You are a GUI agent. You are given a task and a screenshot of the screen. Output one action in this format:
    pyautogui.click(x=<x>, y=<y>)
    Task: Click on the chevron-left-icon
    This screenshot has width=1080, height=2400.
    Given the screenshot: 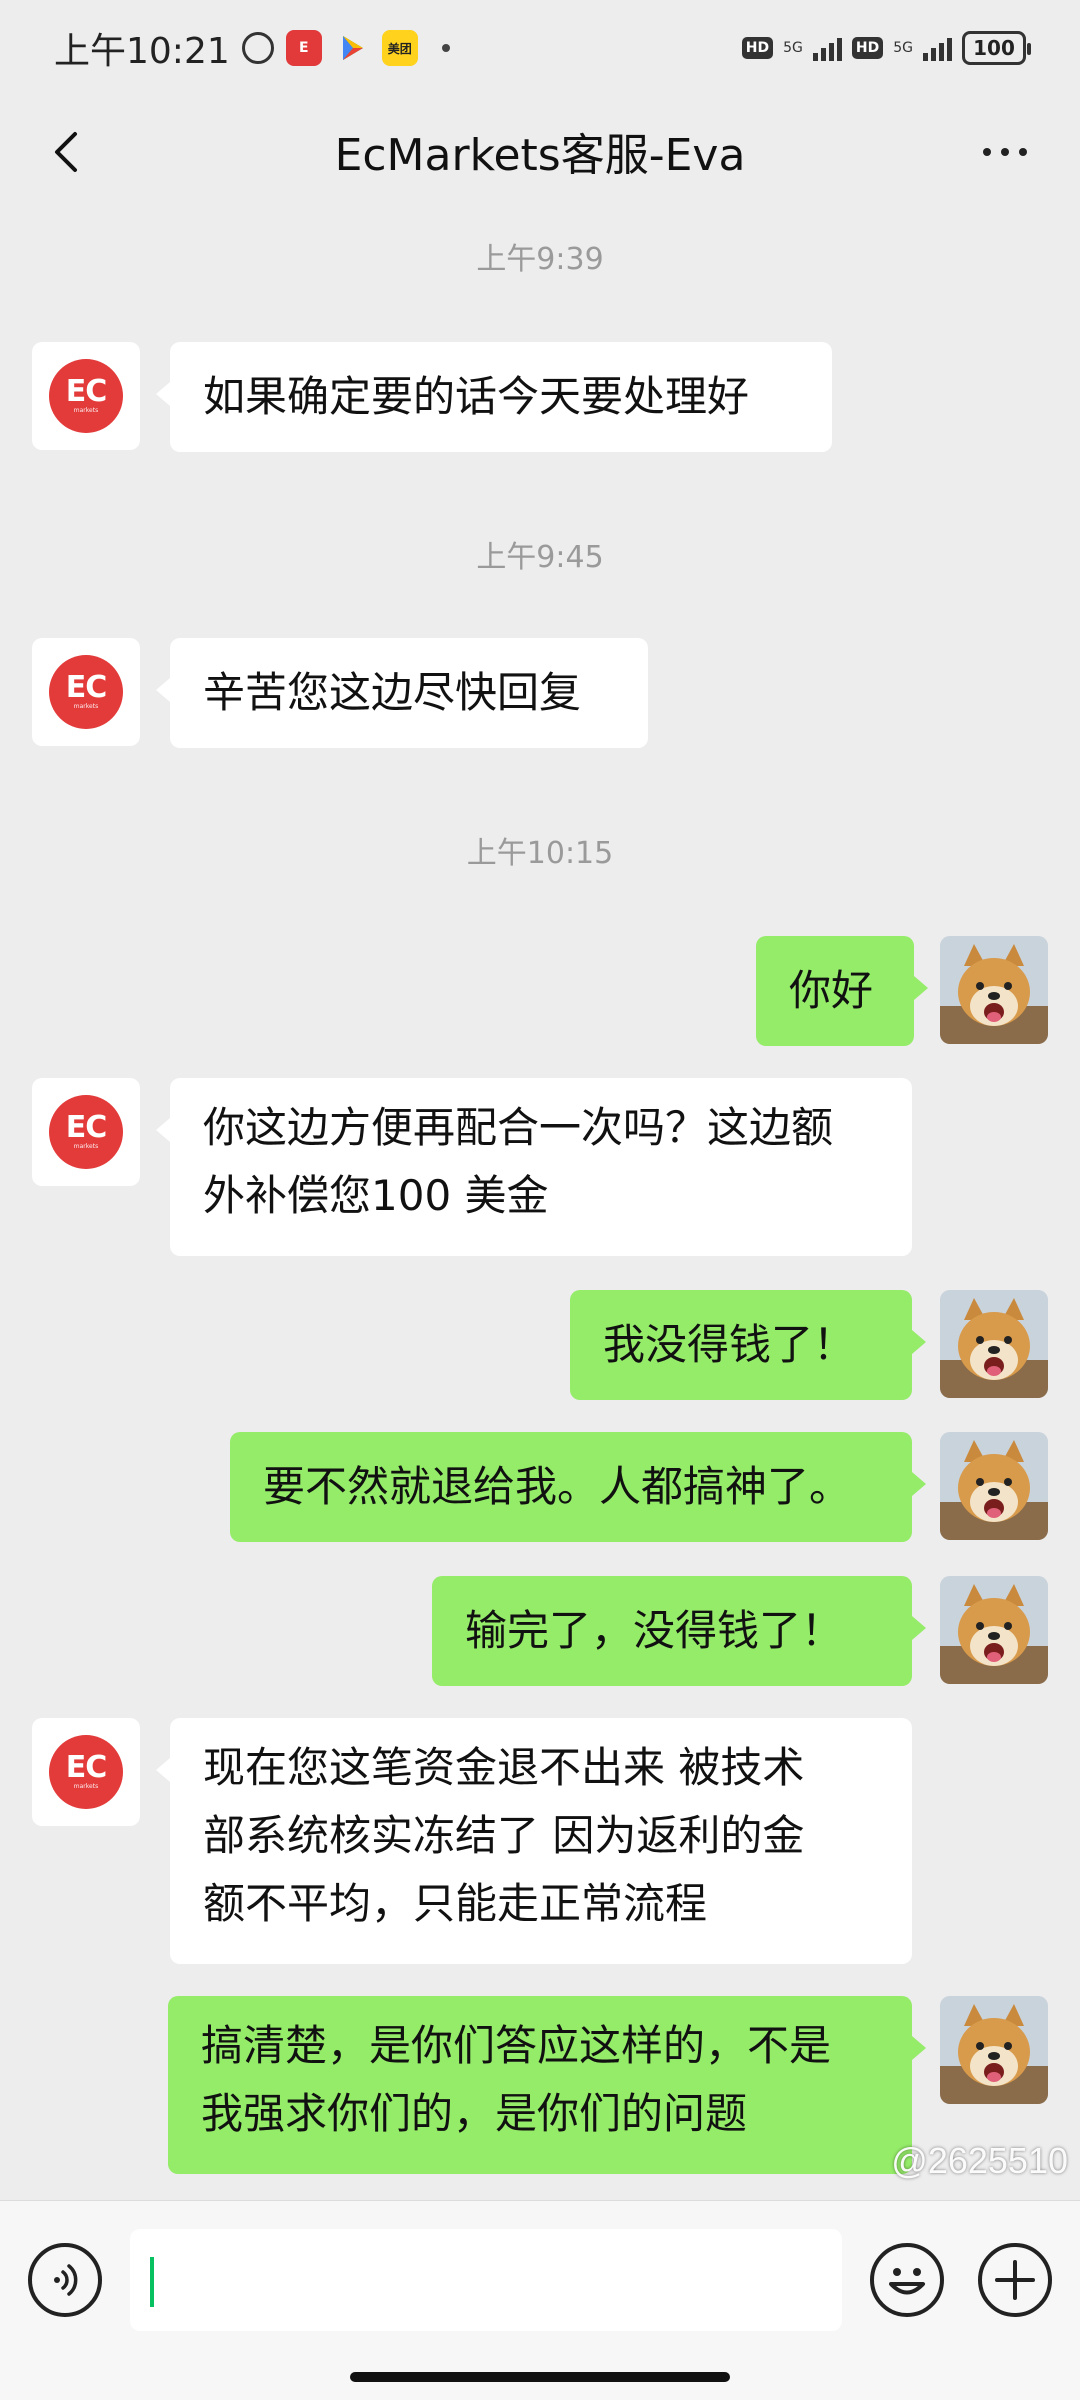 What is the action you would take?
    pyautogui.click(x=66, y=152)
    